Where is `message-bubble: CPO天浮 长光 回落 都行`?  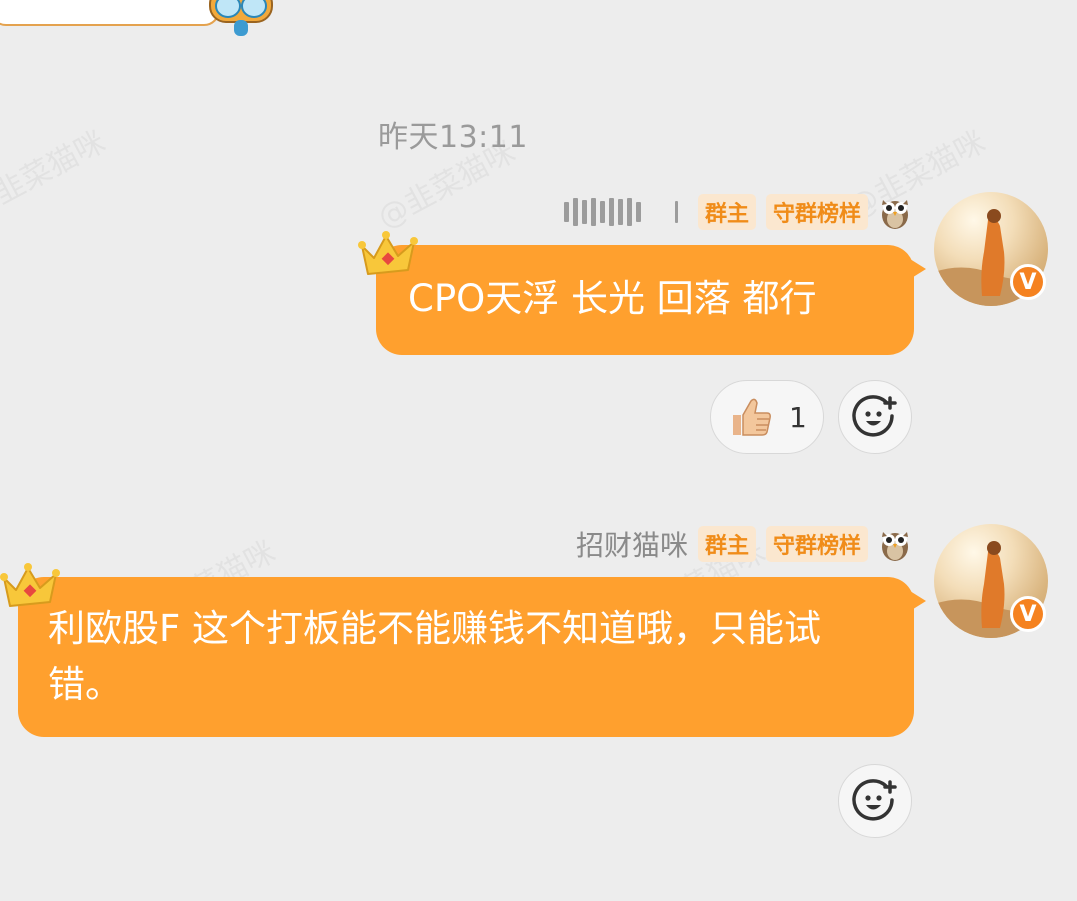
message-bubble: CPO天浮 长光 回落 都行 is located at coordinates (651, 300).